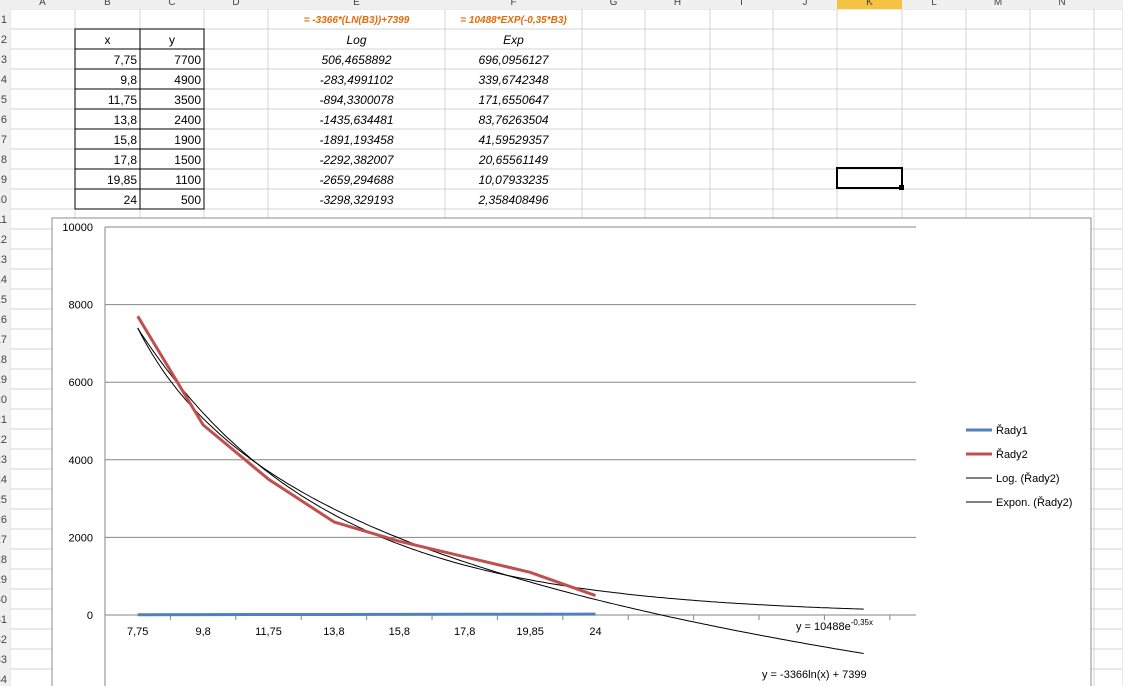 The width and height of the screenshot is (1123, 686). What do you see at coordinates (1012, 430) in the screenshot?
I see `legend-label: Řady1` at bounding box center [1012, 430].